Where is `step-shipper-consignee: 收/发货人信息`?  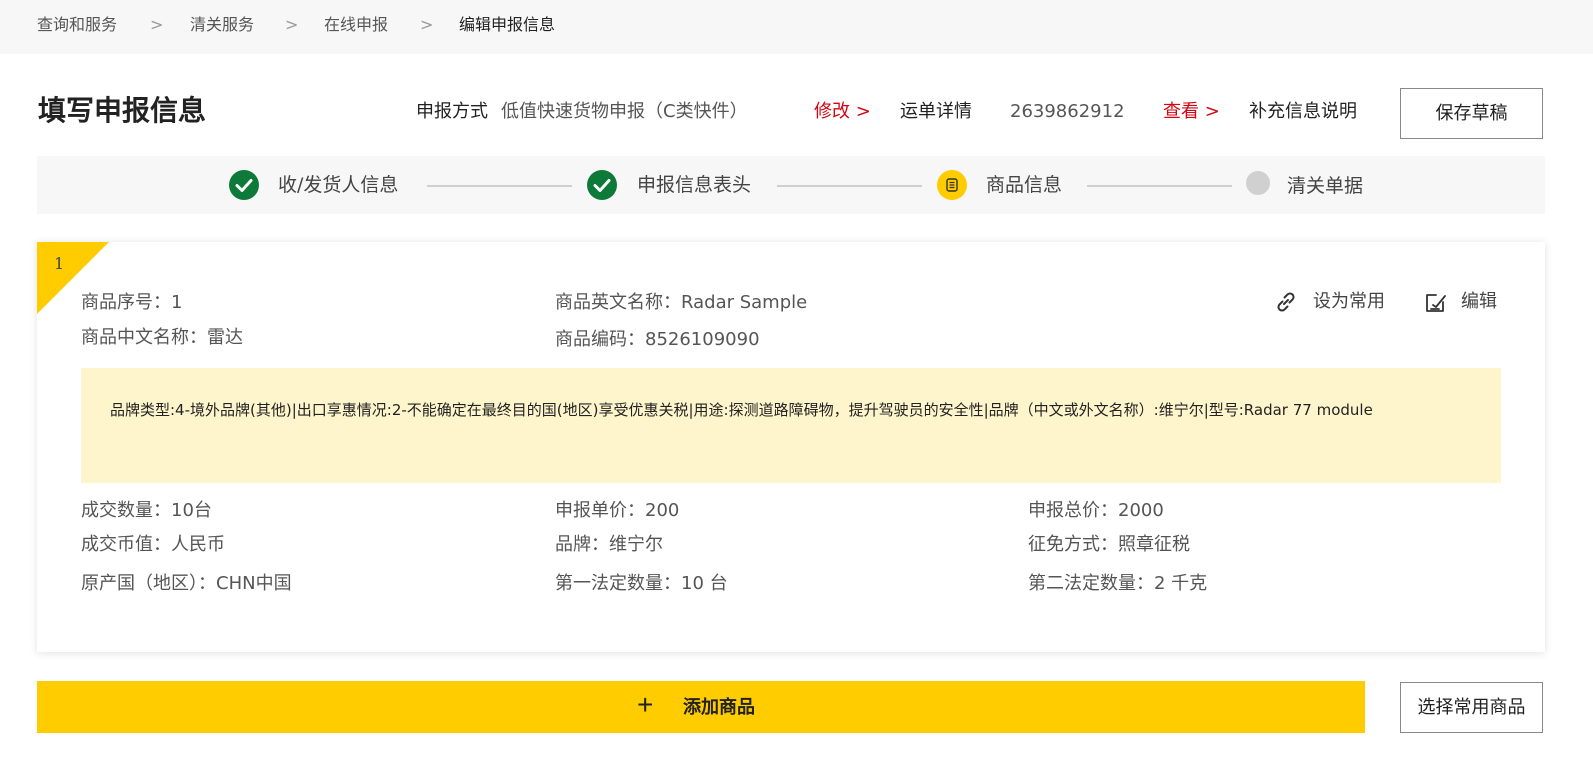 step-shipper-consignee: 收/发货人信息 is located at coordinates (338, 185).